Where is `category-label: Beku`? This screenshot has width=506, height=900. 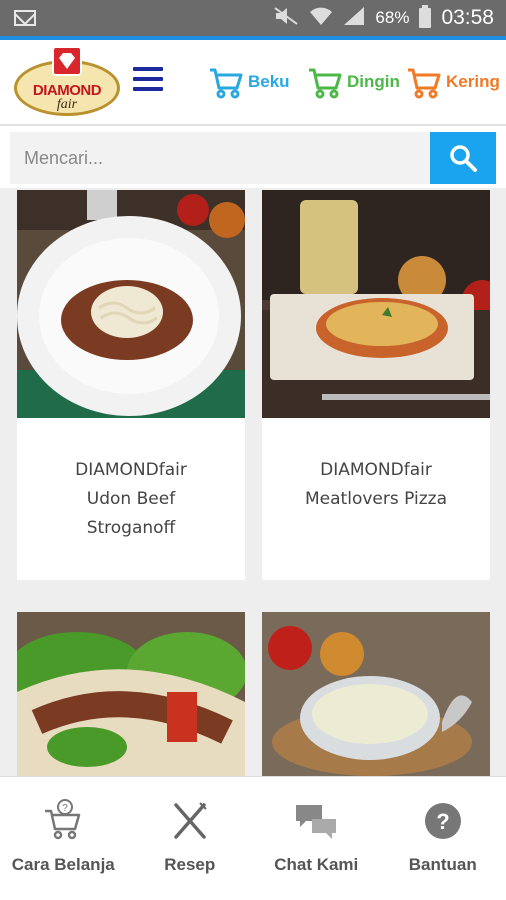 category-label: Beku is located at coordinates (269, 81).